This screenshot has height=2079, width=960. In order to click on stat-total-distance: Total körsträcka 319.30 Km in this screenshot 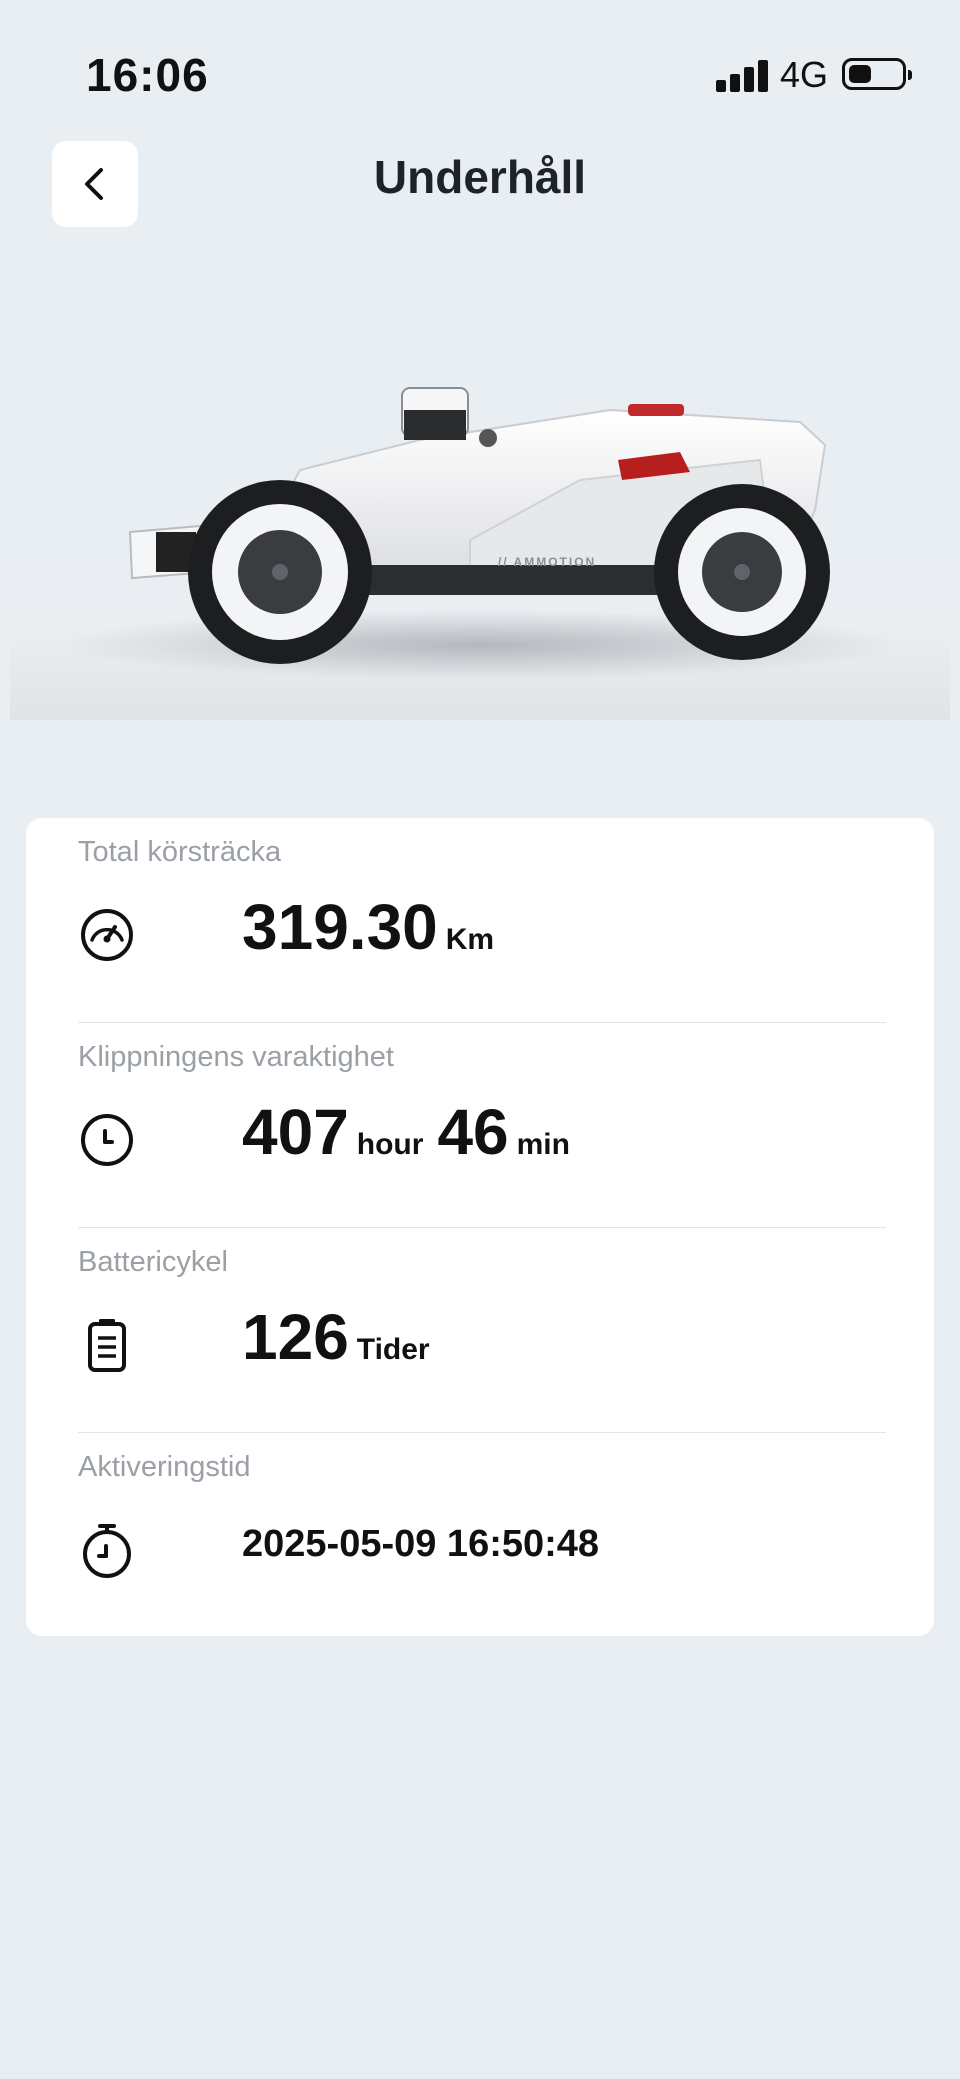, I will do `click(482, 920)`.